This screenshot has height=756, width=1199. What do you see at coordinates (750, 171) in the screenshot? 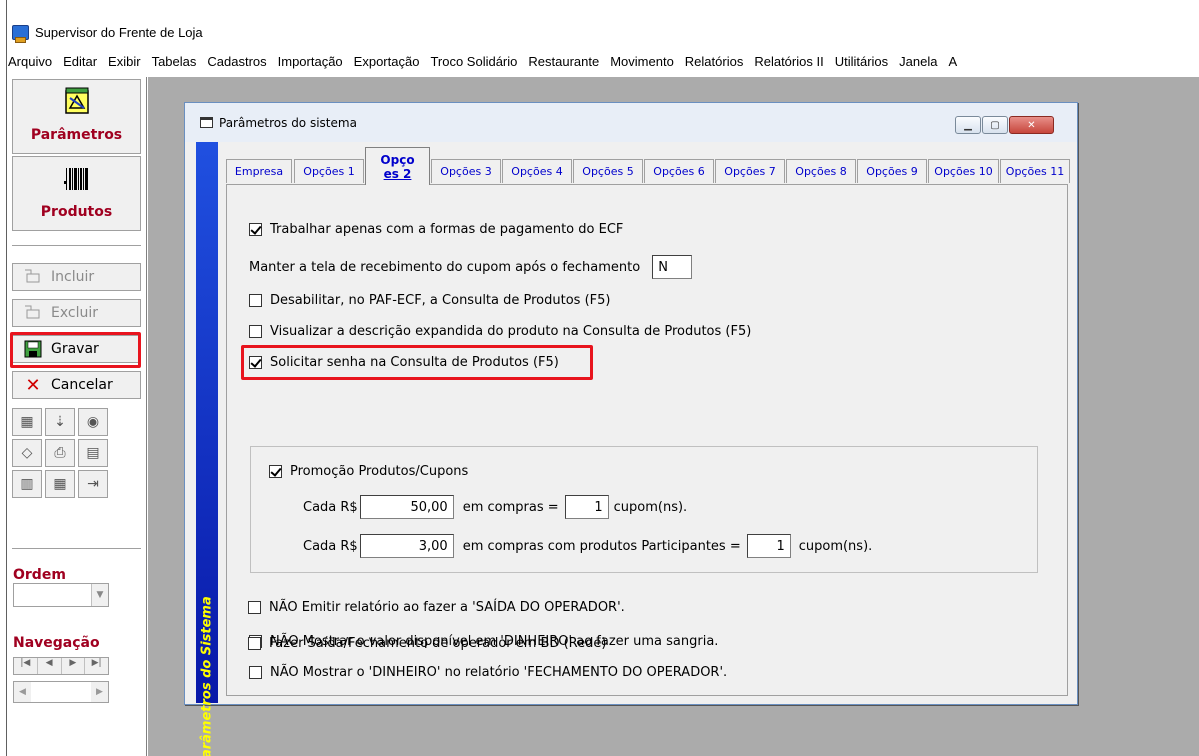
I see `tab-opcoes-7: Opções 7` at bounding box center [750, 171].